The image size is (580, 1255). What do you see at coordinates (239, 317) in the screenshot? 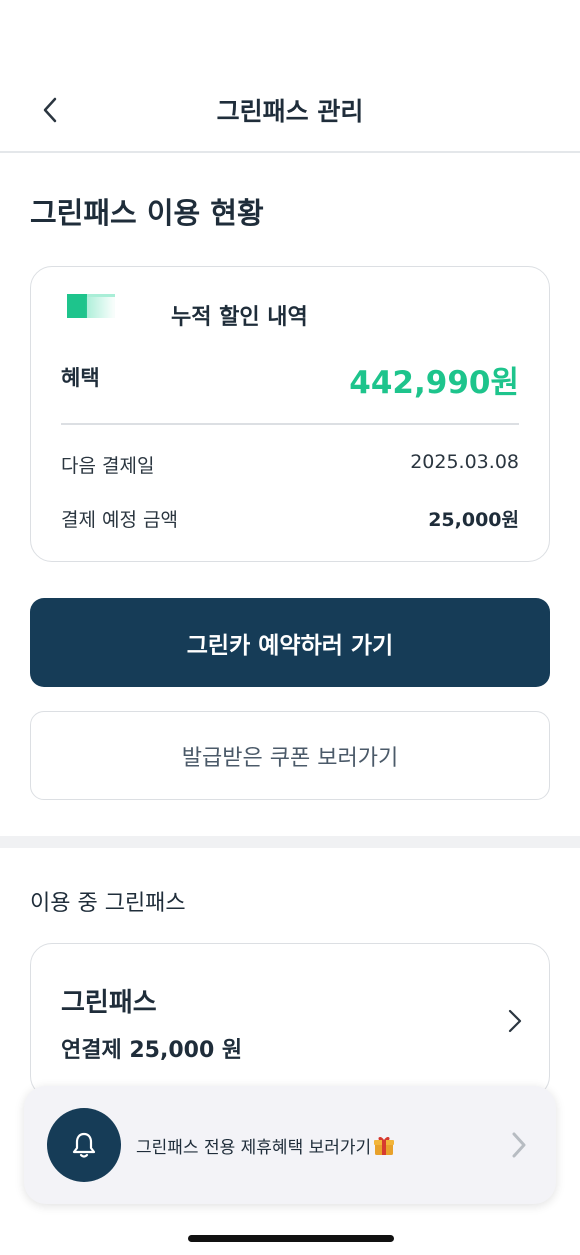
I see `cumulative-discount-heading: 누적 할인 내역` at bounding box center [239, 317].